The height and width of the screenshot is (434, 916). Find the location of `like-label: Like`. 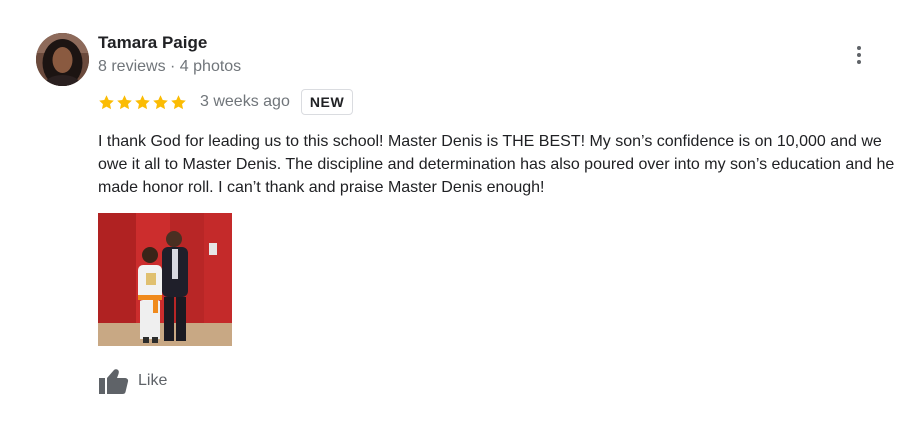

like-label: Like is located at coordinates (153, 380).